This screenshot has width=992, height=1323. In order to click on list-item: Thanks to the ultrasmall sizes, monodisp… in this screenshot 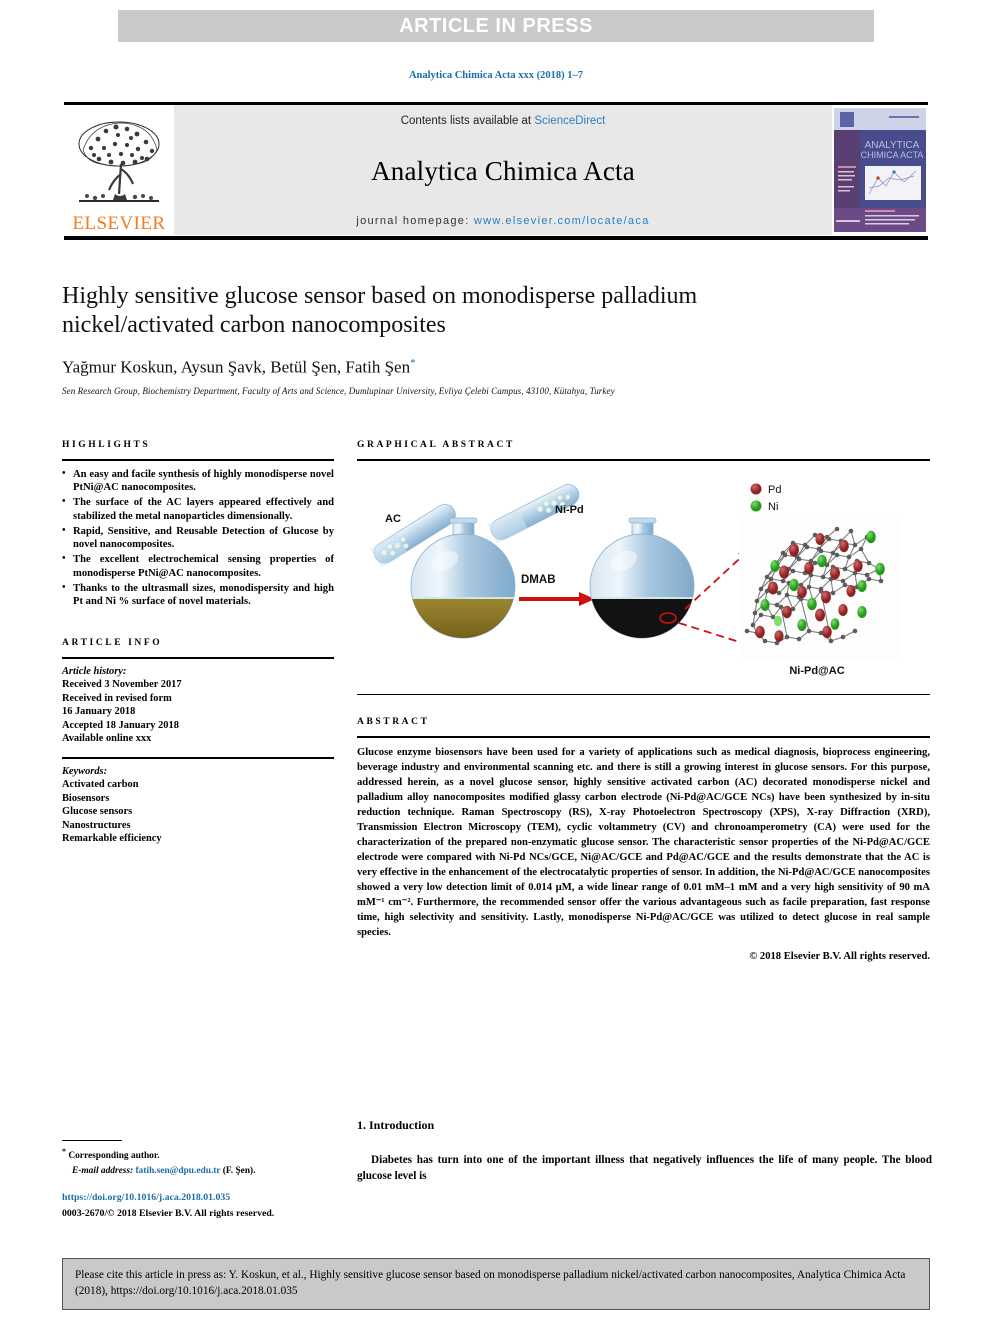, I will do `click(198, 595)`.